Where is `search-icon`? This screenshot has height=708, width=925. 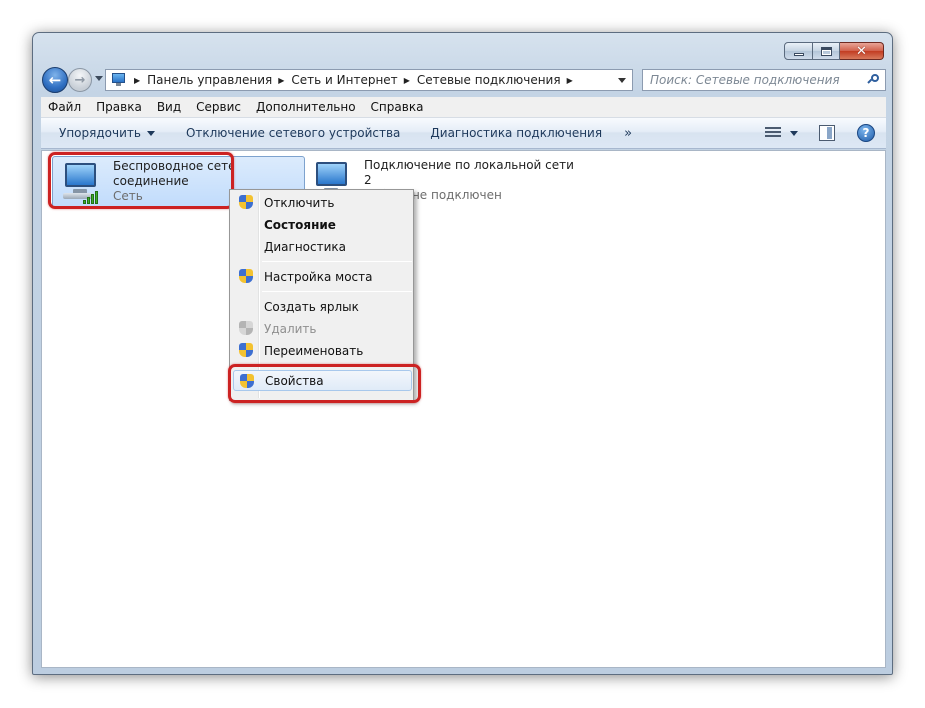 search-icon is located at coordinates (873, 79).